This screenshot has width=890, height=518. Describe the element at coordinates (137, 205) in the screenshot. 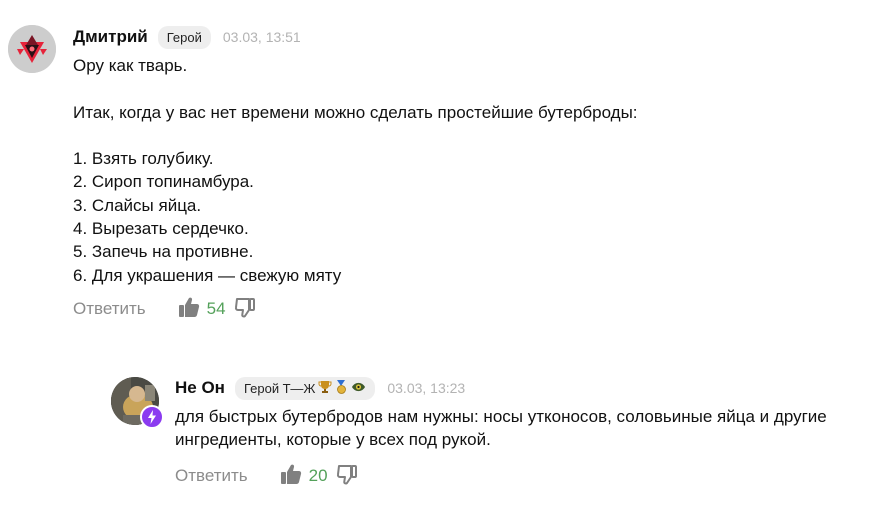

I see `text-line: 3. Слайсы яйца.` at that location.